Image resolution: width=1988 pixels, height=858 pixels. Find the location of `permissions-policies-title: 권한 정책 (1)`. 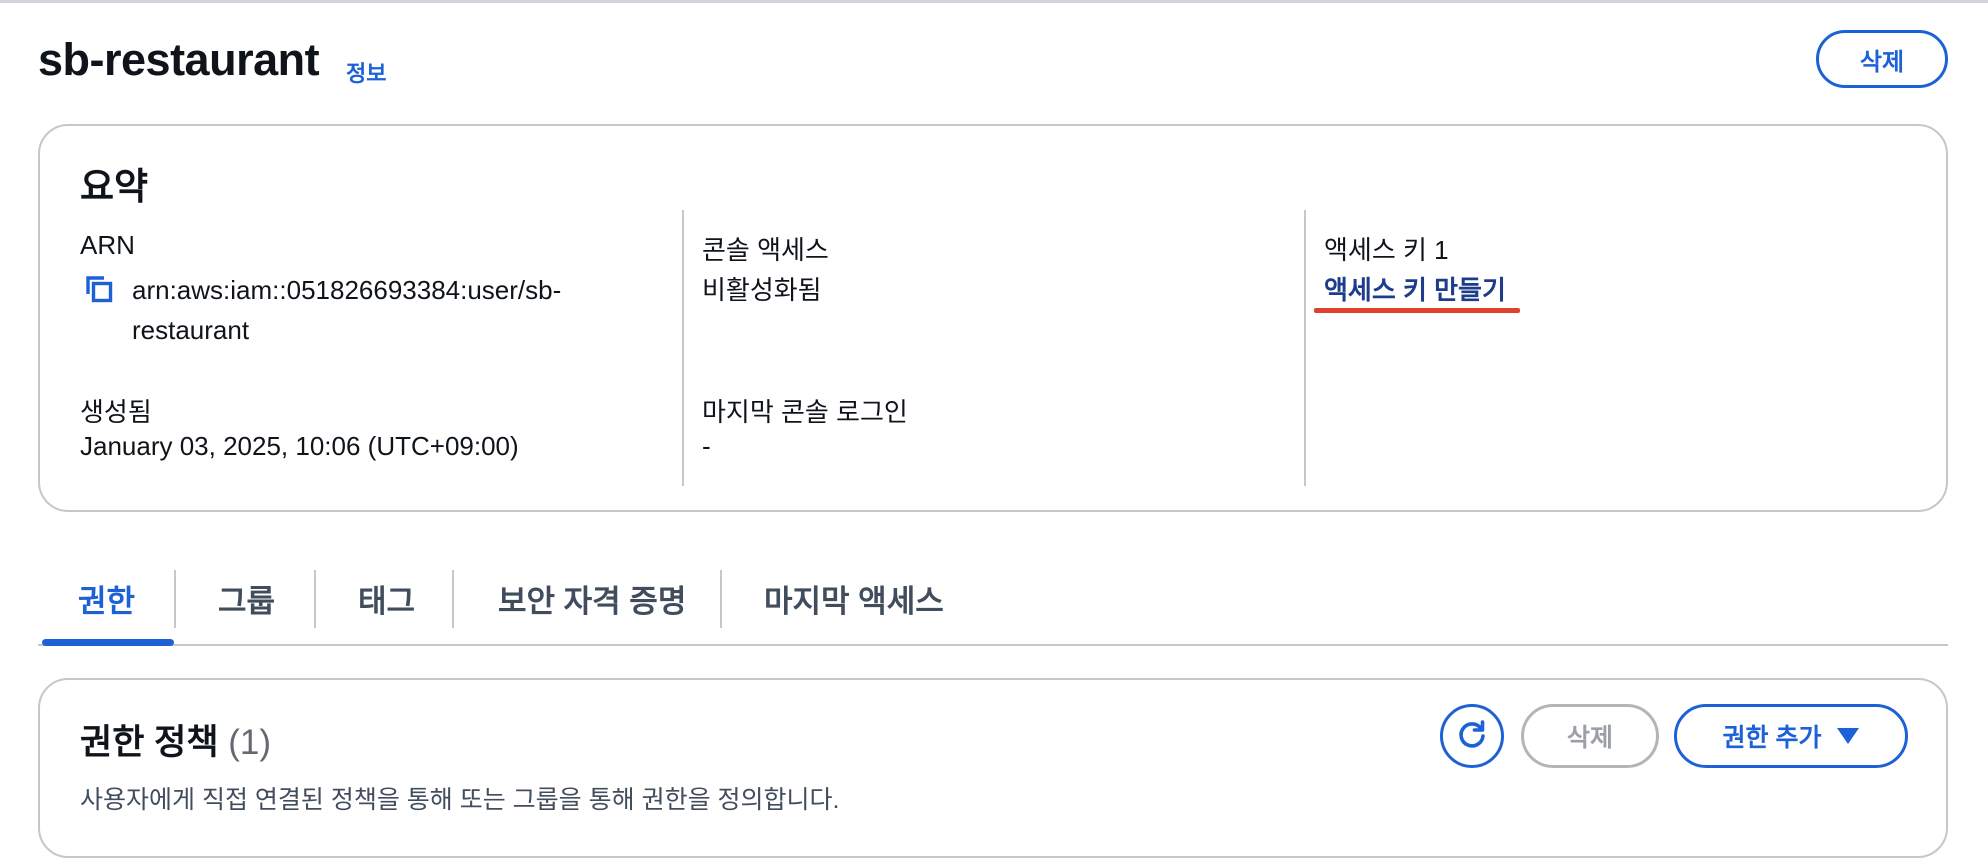

permissions-policies-title: 권한 정책 (1) is located at coordinates (175, 739).